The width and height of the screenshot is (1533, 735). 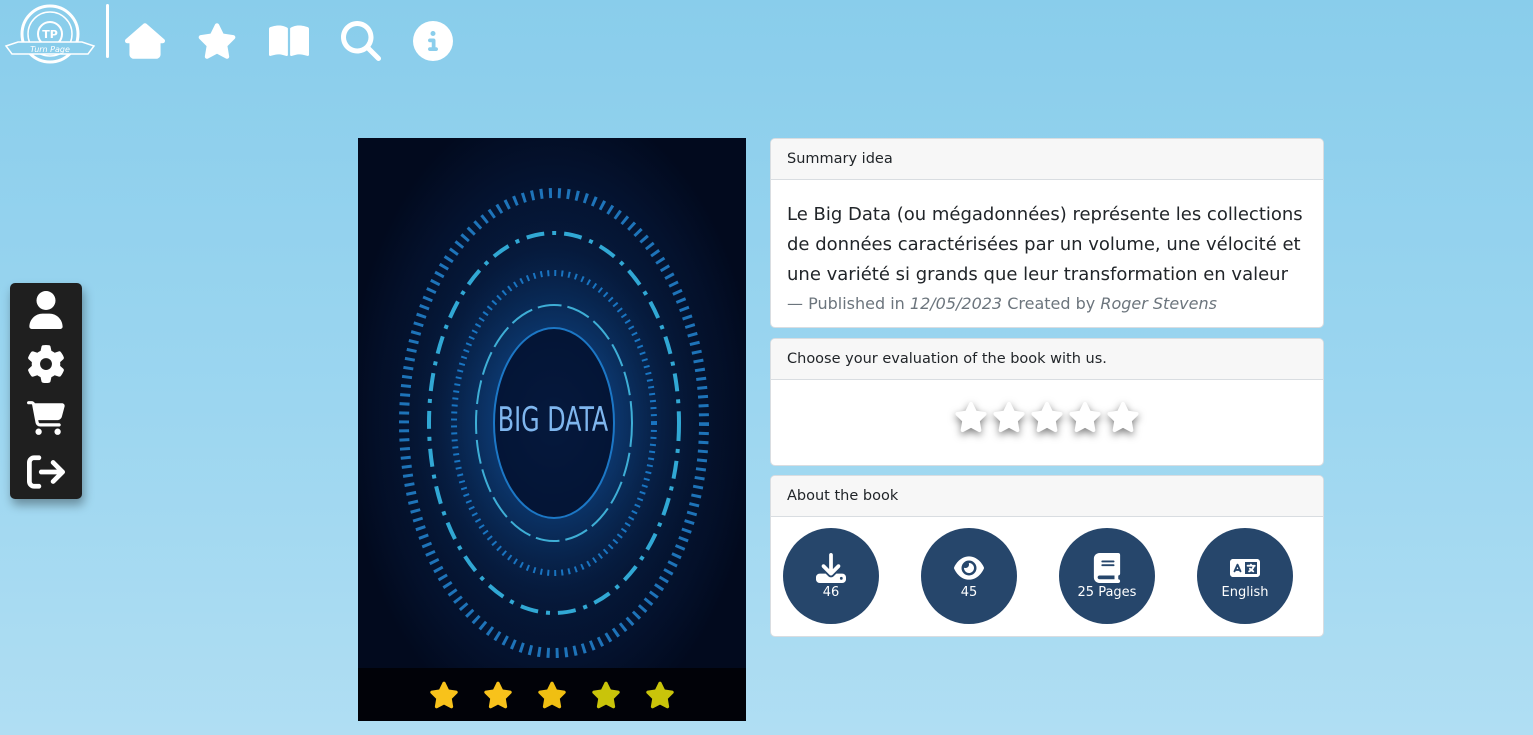 I want to click on pages-count: 25 Pages, so click(x=1107, y=592).